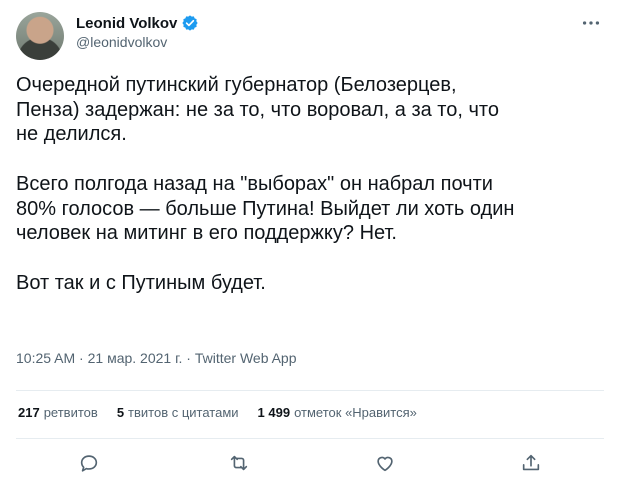 Image resolution: width=620 pixels, height=490 pixels. Describe the element at coordinates (190, 23) in the screenshot. I see `verified-badge-icon` at that location.